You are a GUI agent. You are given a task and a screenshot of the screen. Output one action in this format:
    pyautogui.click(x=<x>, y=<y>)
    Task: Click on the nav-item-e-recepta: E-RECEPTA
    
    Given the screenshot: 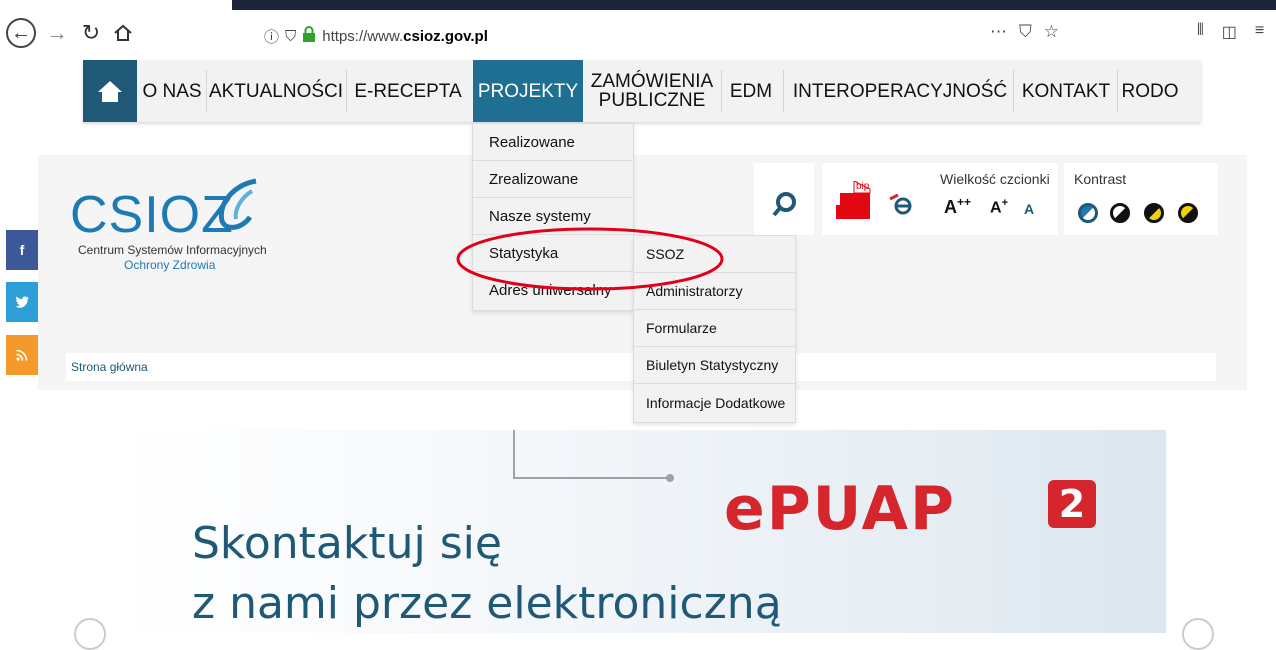 What is the action you would take?
    pyautogui.click(x=408, y=91)
    